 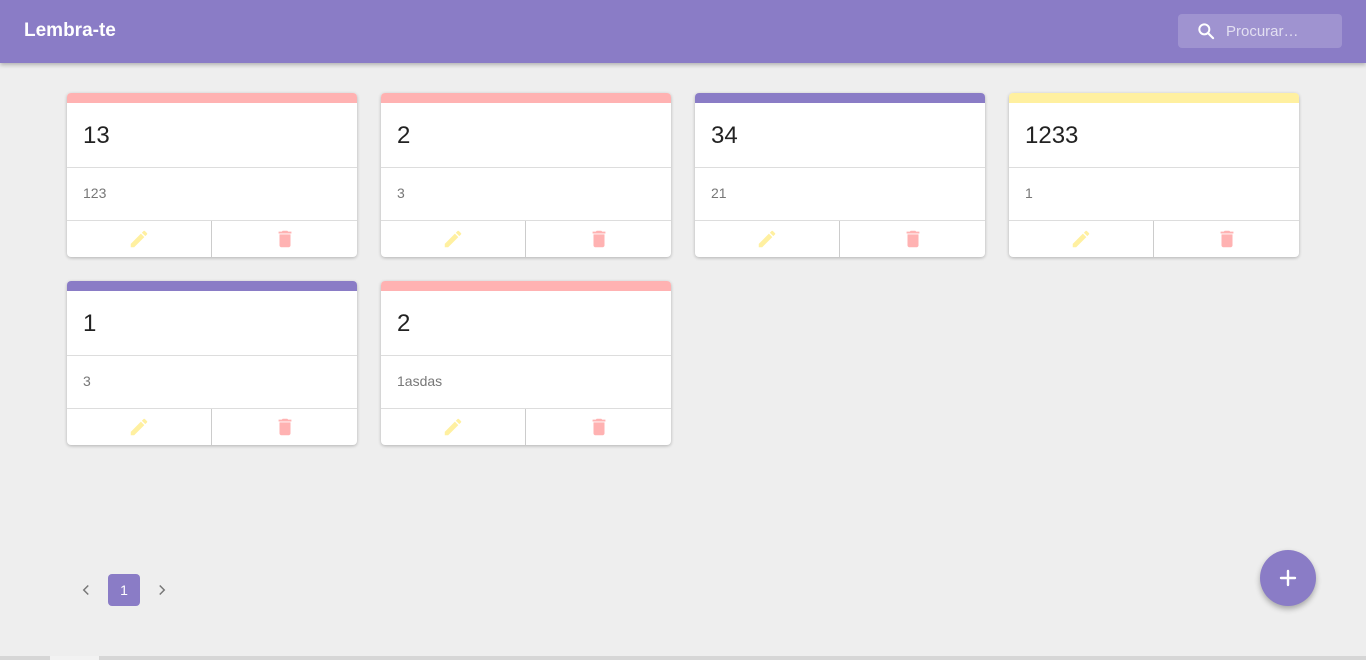 What do you see at coordinates (74, 658) in the screenshot?
I see `scrollbar-thumb` at bounding box center [74, 658].